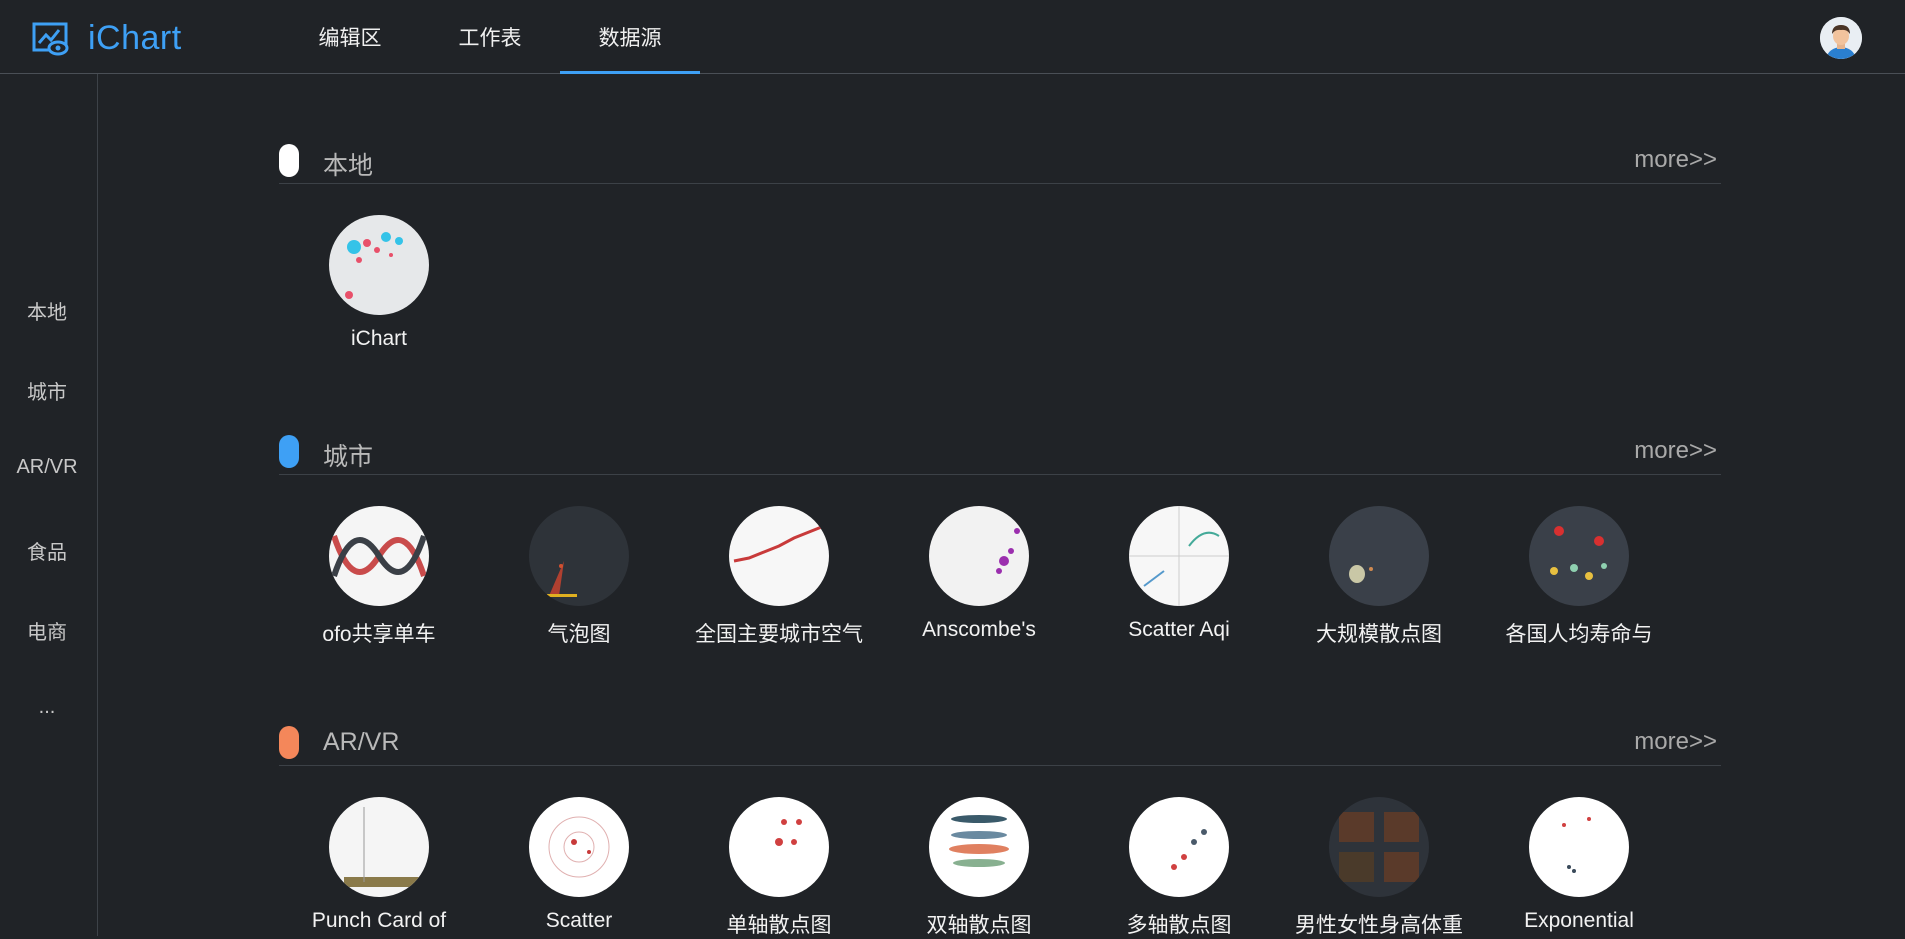  I want to click on top-bar: iChart 编辑区 工作表 数据源, so click(952, 37).